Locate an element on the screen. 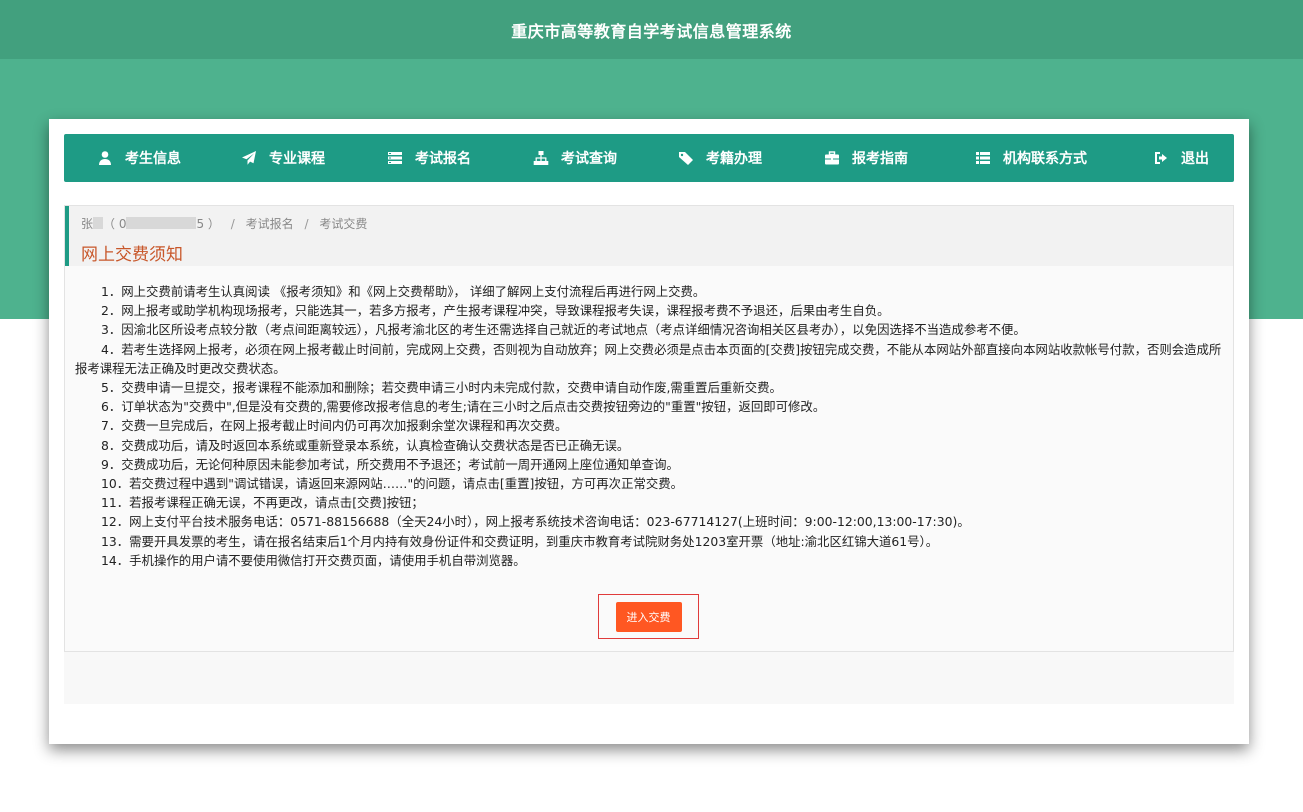 The height and width of the screenshot is (812, 1303). system-title: 重庆市高等教育自学考试信息管理系统 is located at coordinates (651, 31).